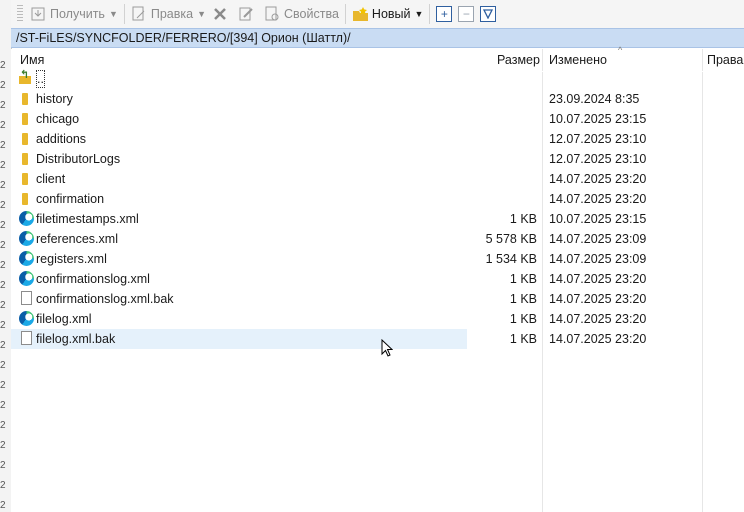 The width and height of the screenshot is (744, 512). Describe the element at coordinates (172, 14) in the screenshot. I see `edit-label: Правка` at that location.